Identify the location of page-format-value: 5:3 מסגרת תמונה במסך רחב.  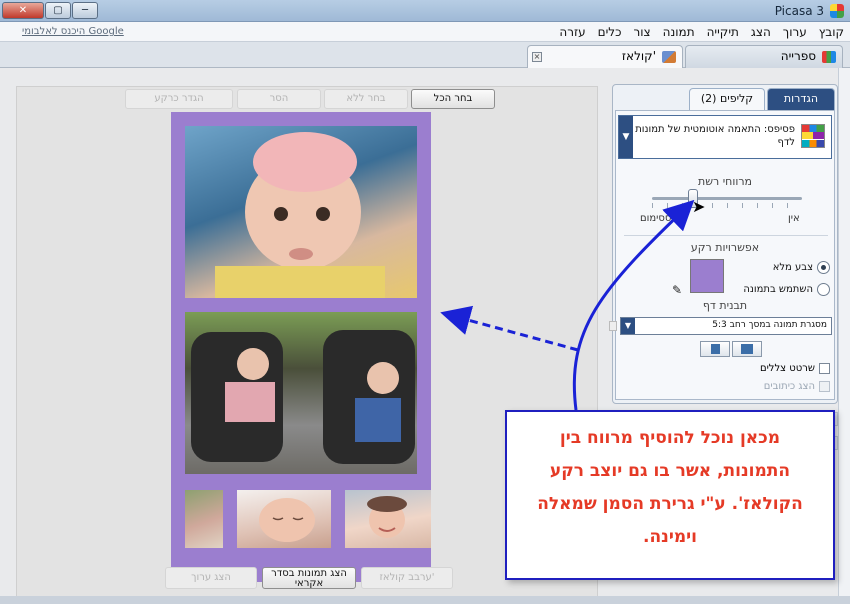
(769, 325).